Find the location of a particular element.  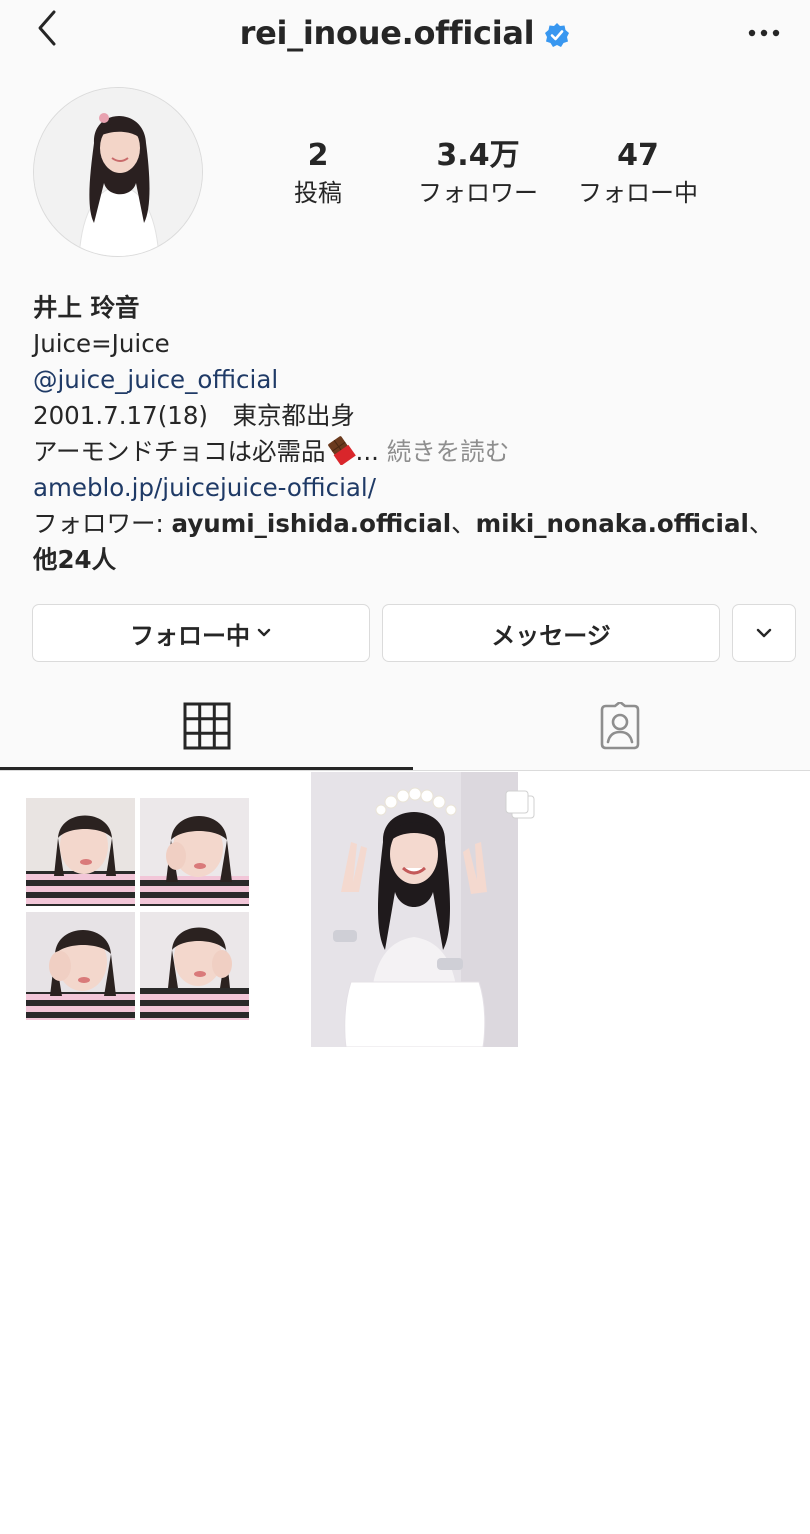

following-button: フォロー中 is located at coordinates (201, 633).